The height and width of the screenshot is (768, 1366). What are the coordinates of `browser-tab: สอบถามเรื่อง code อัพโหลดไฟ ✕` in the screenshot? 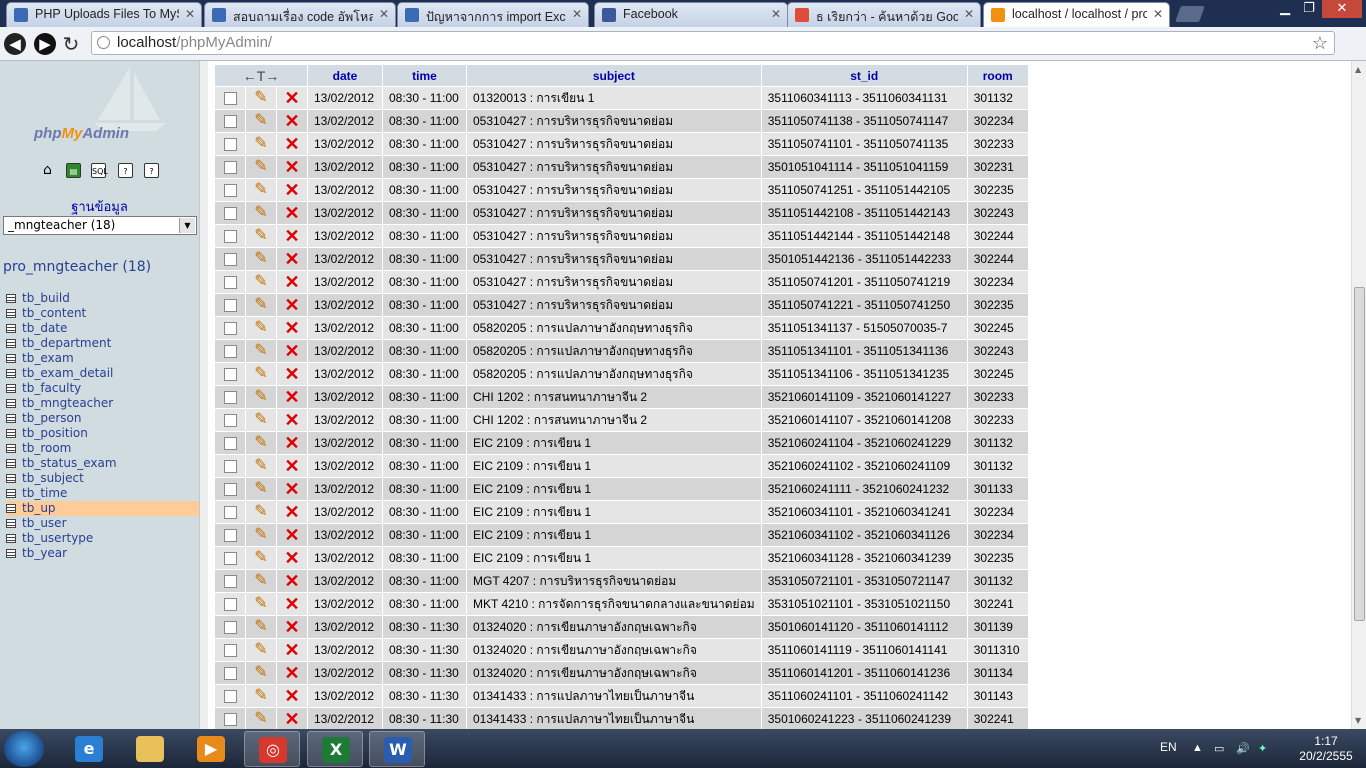 It's located at (300, 14).